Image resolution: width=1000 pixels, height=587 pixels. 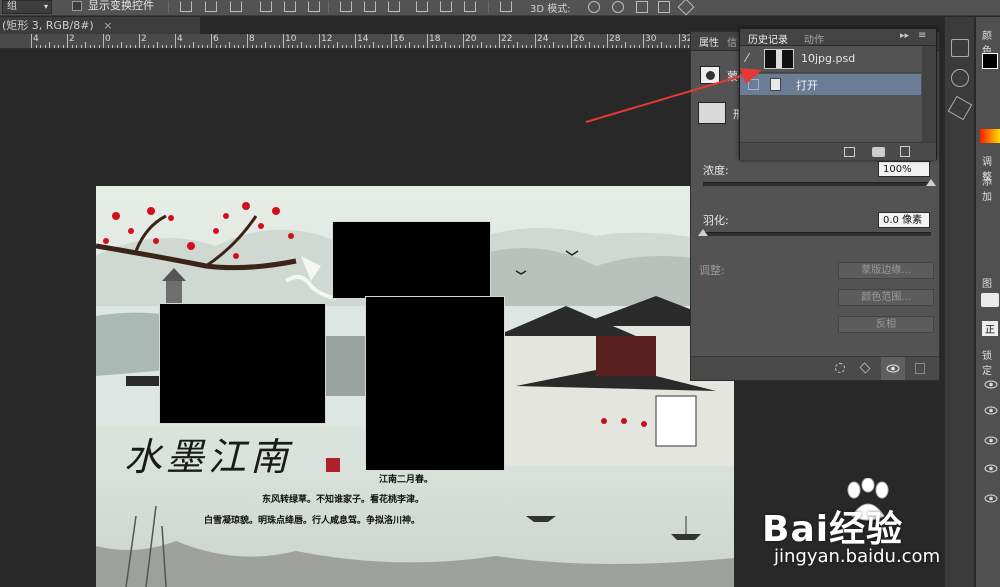 I want to click on feather-slider-thumb, so click(x=703, y=232).